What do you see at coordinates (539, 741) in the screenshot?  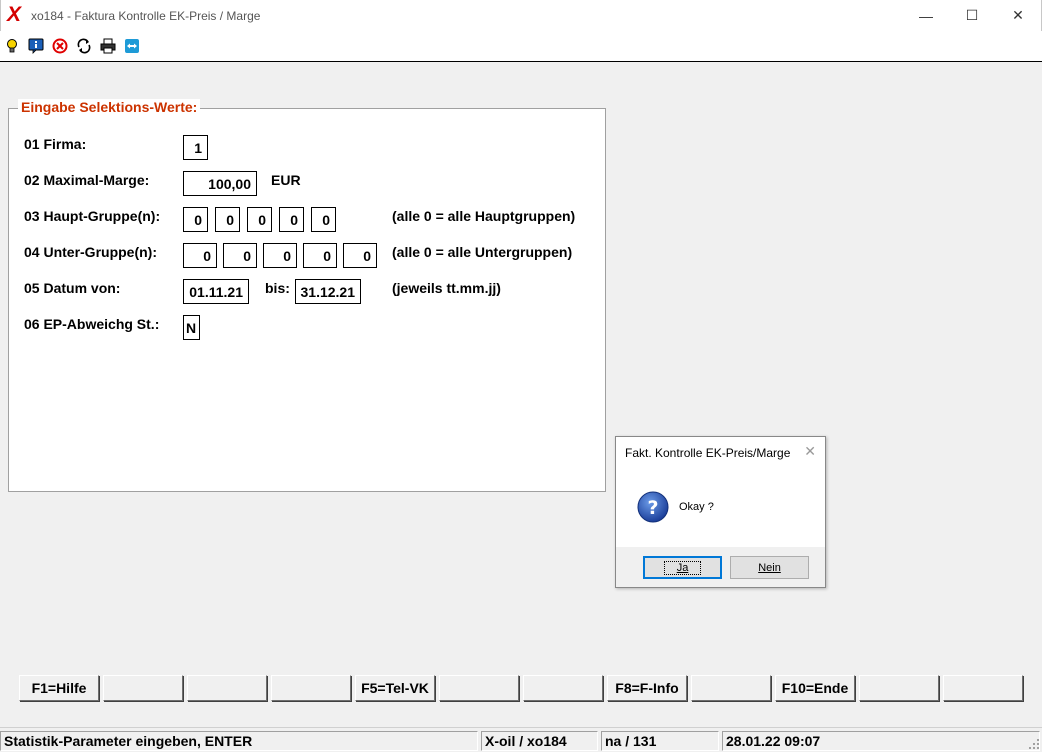 I see `status-module: X-oil / xo184` at bounding box center [539, 741].